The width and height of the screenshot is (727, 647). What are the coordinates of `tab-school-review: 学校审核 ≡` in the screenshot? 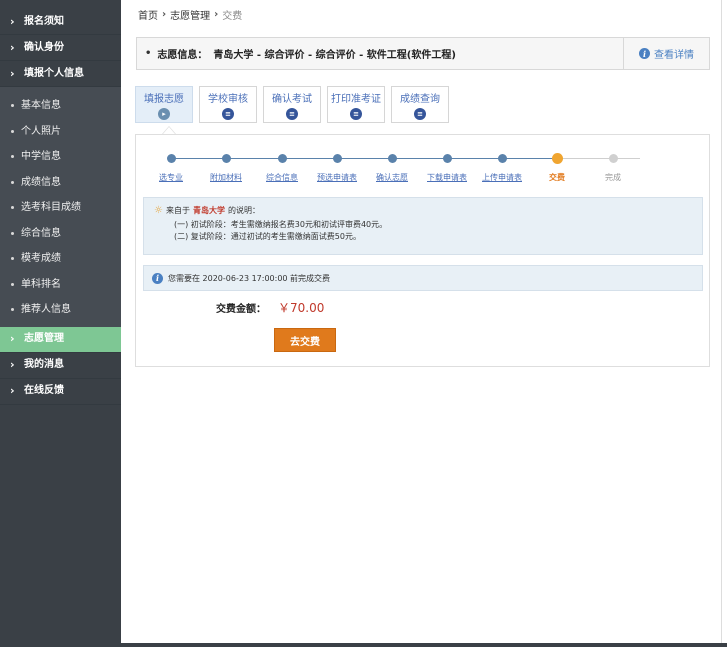 It's located at (228, 104).